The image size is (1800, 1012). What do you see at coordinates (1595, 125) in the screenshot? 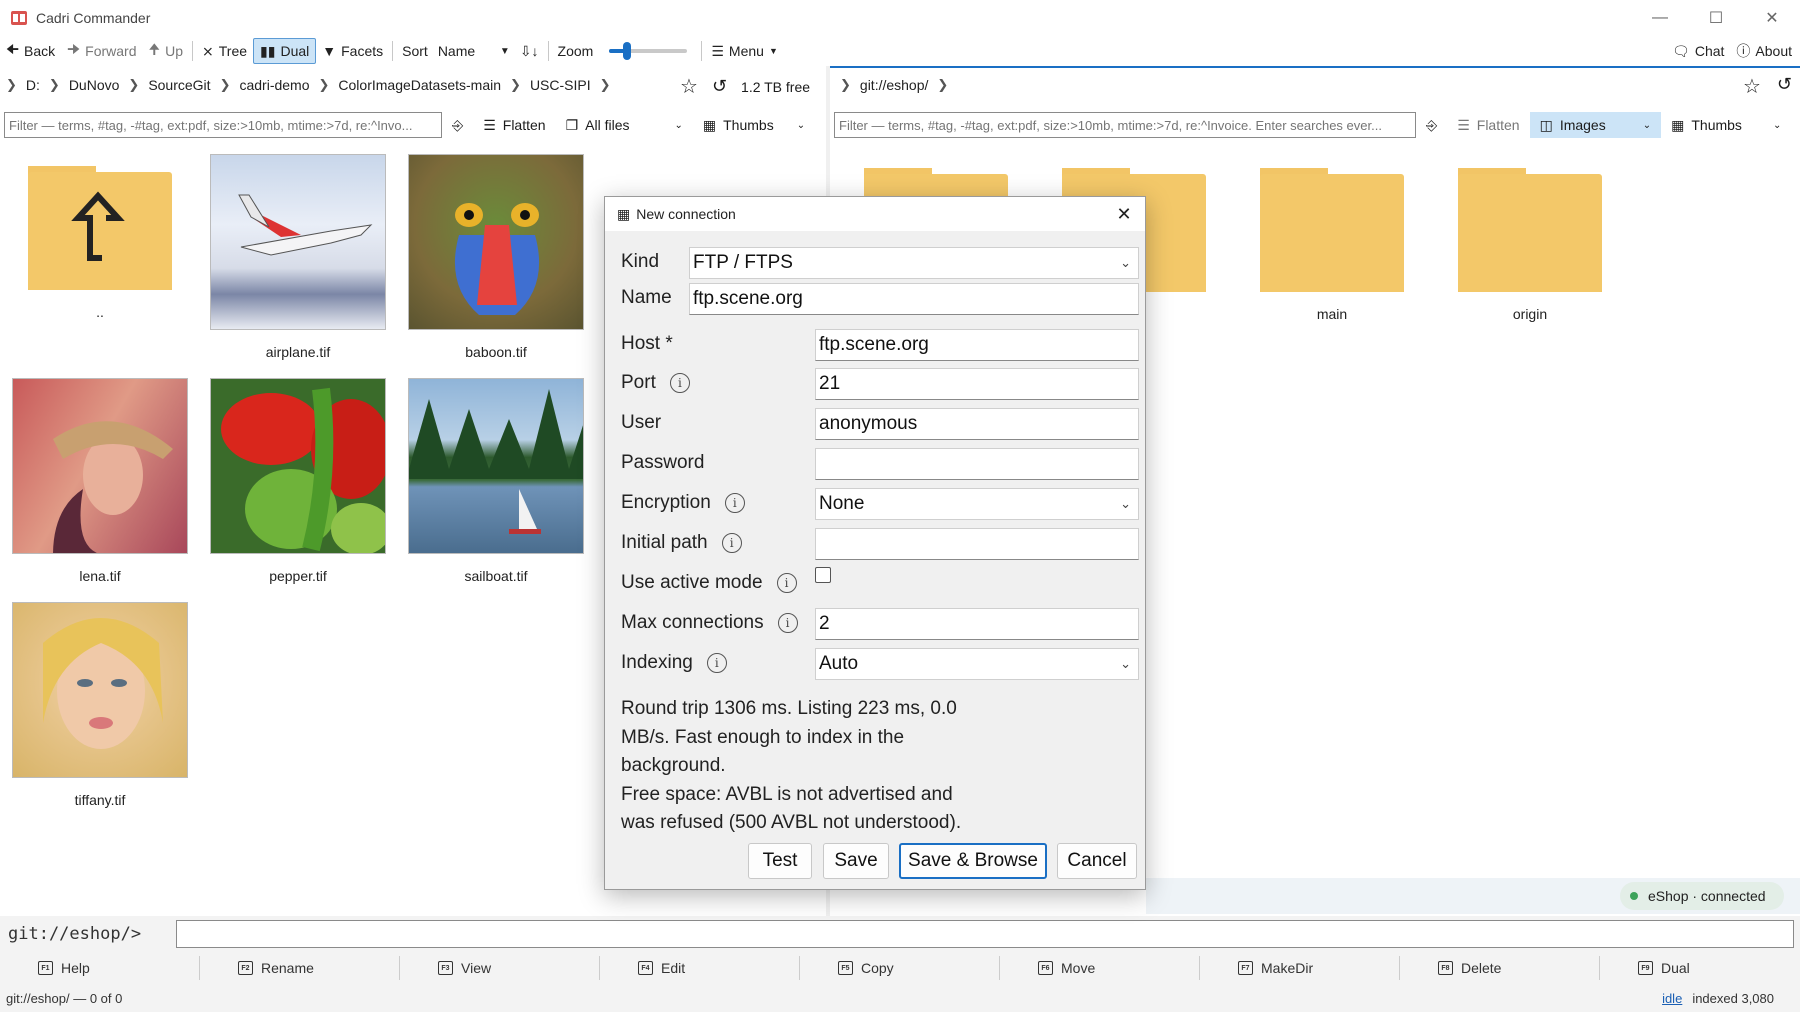
I see `right-files-mode-select: ◫ Images ⌄` at bounding box center [1595, 125].